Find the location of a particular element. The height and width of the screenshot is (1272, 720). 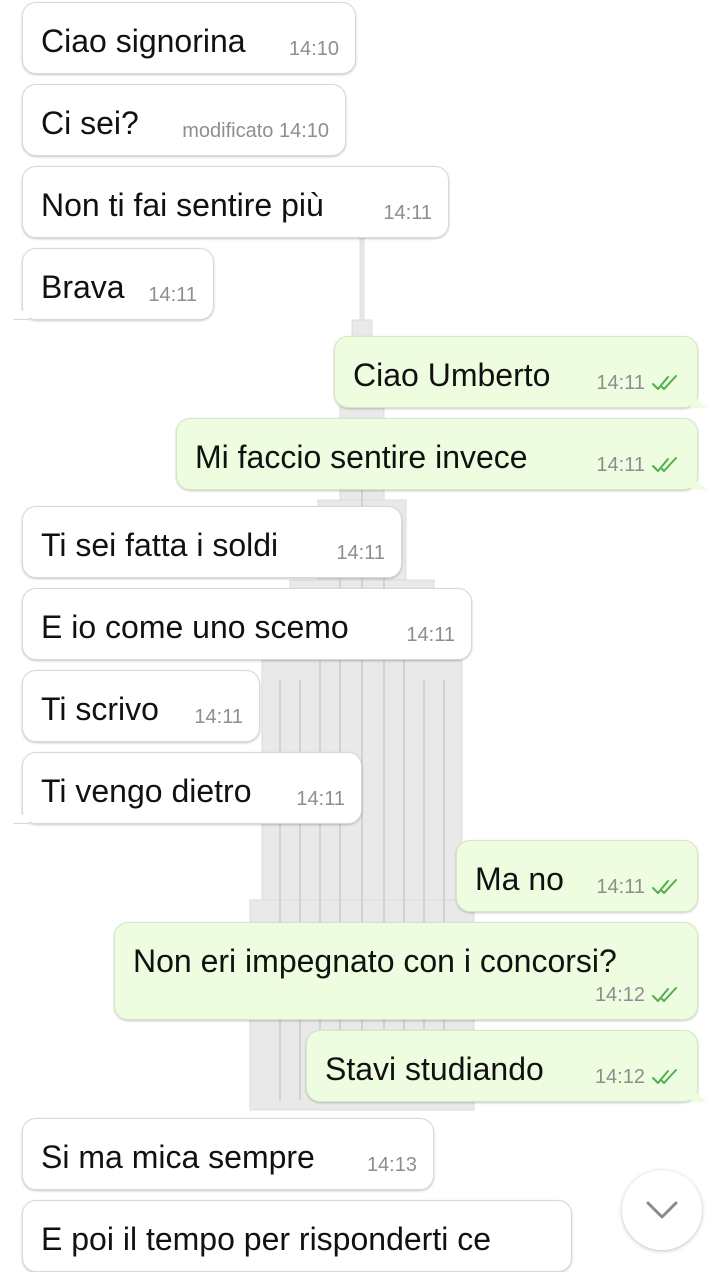

message-text: Ciao Umberto is located at coordinates (452, 375).